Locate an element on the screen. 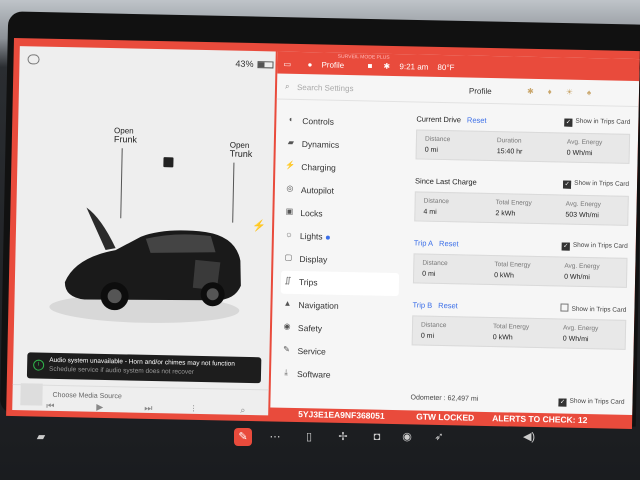 This screenshot has width=640, height=480. unlocked-icon is located at coordinates (168, 162).